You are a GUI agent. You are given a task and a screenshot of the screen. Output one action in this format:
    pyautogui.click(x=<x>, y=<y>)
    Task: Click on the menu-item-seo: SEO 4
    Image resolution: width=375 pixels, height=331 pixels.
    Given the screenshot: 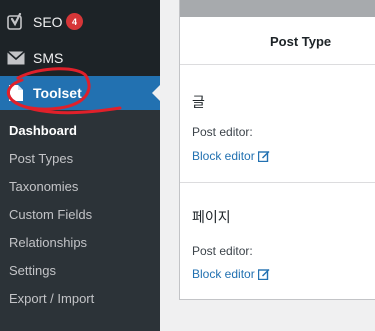 What is the action you would take?
    pyautogui.click(x=80, y=22)
    